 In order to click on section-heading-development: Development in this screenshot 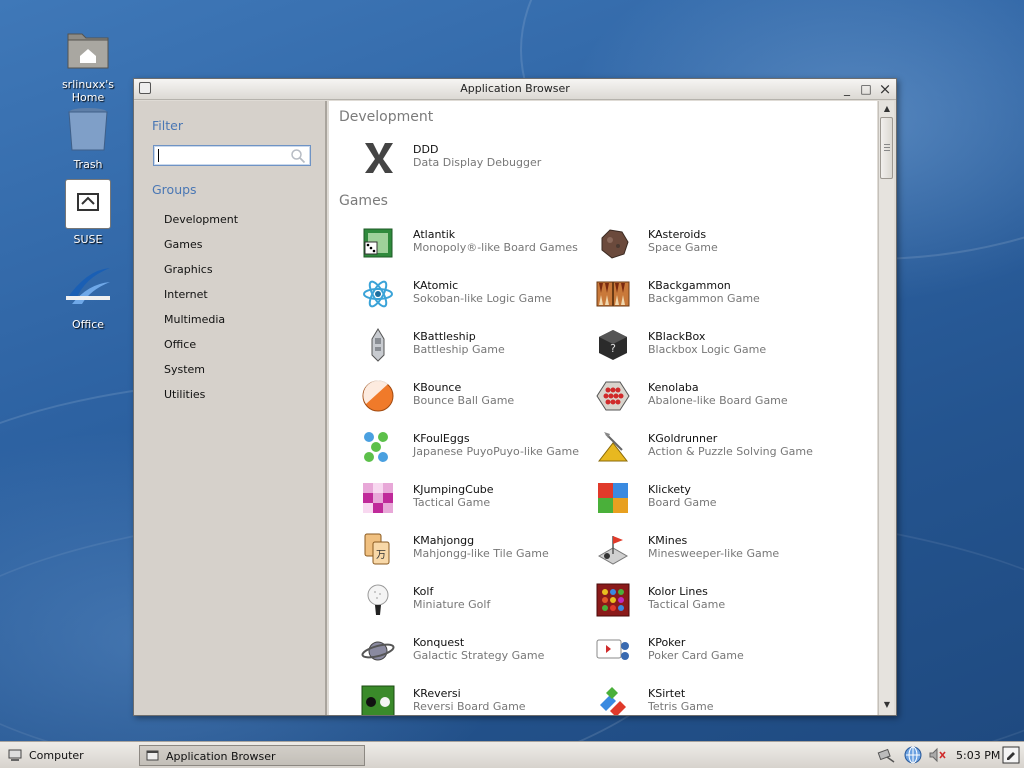, I will do `click(386, 117)`.